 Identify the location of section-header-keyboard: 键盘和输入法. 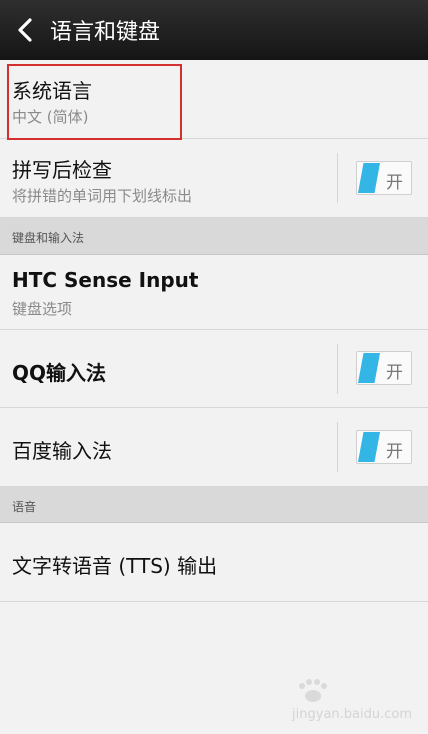
(214, 236).